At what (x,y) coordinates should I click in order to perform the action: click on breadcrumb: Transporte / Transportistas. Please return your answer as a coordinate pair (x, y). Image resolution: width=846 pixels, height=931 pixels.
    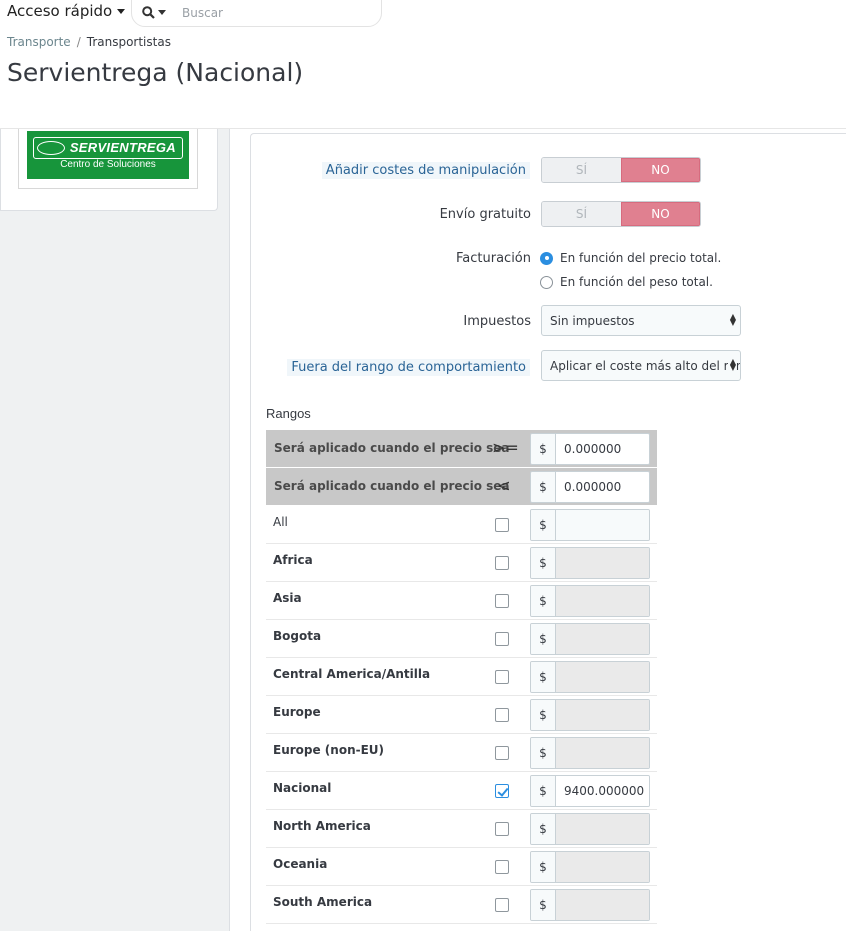
    Looking at the image, I should click on (89, 42).